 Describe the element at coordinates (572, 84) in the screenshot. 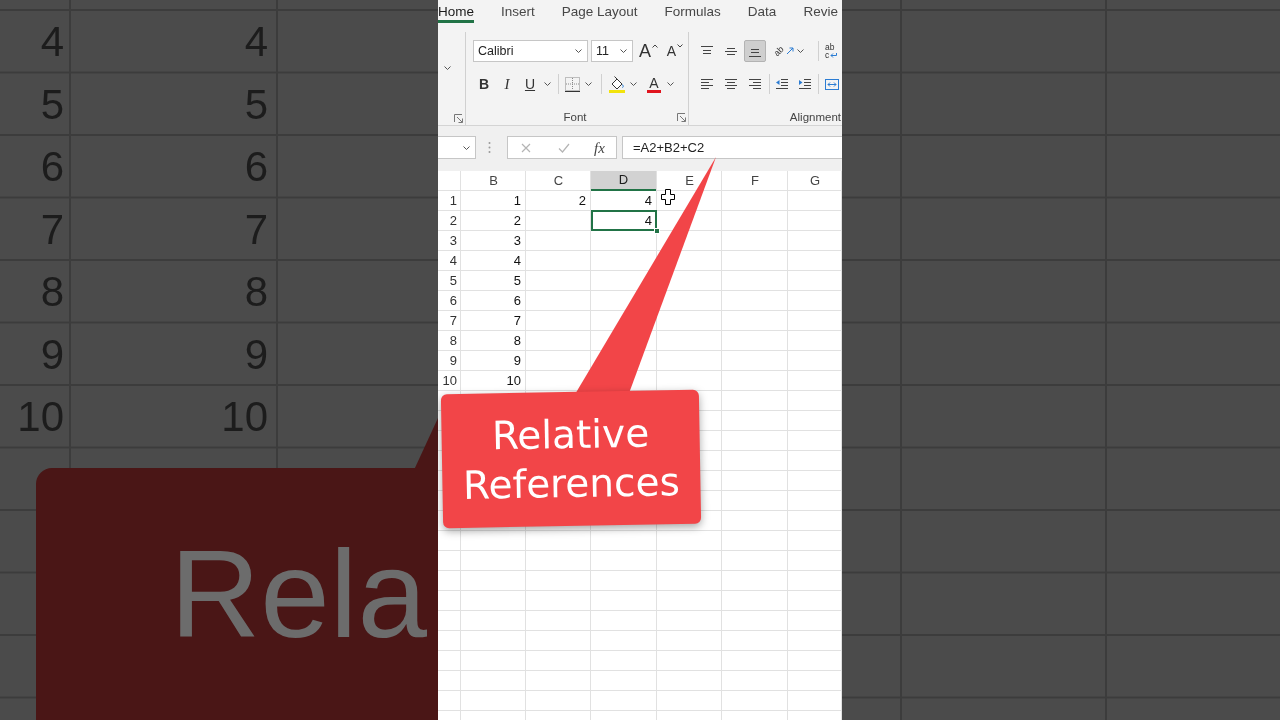

I see `borders-icon` at that location.